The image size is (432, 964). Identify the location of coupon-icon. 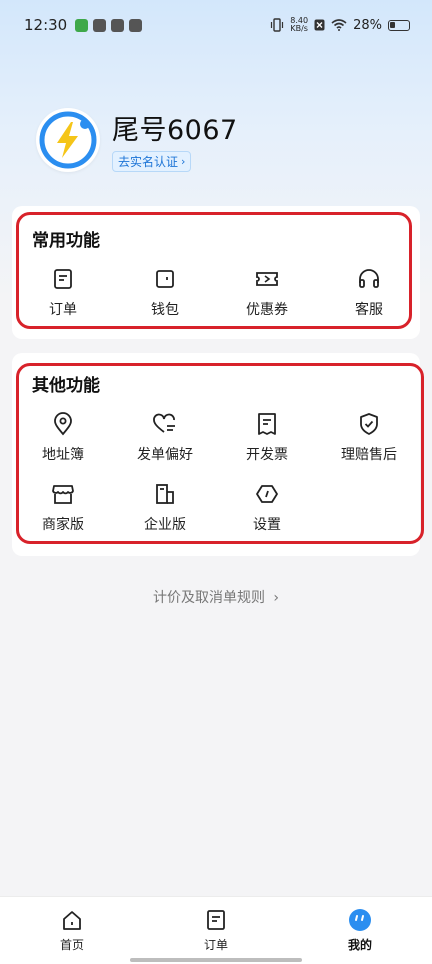
(267, 279).